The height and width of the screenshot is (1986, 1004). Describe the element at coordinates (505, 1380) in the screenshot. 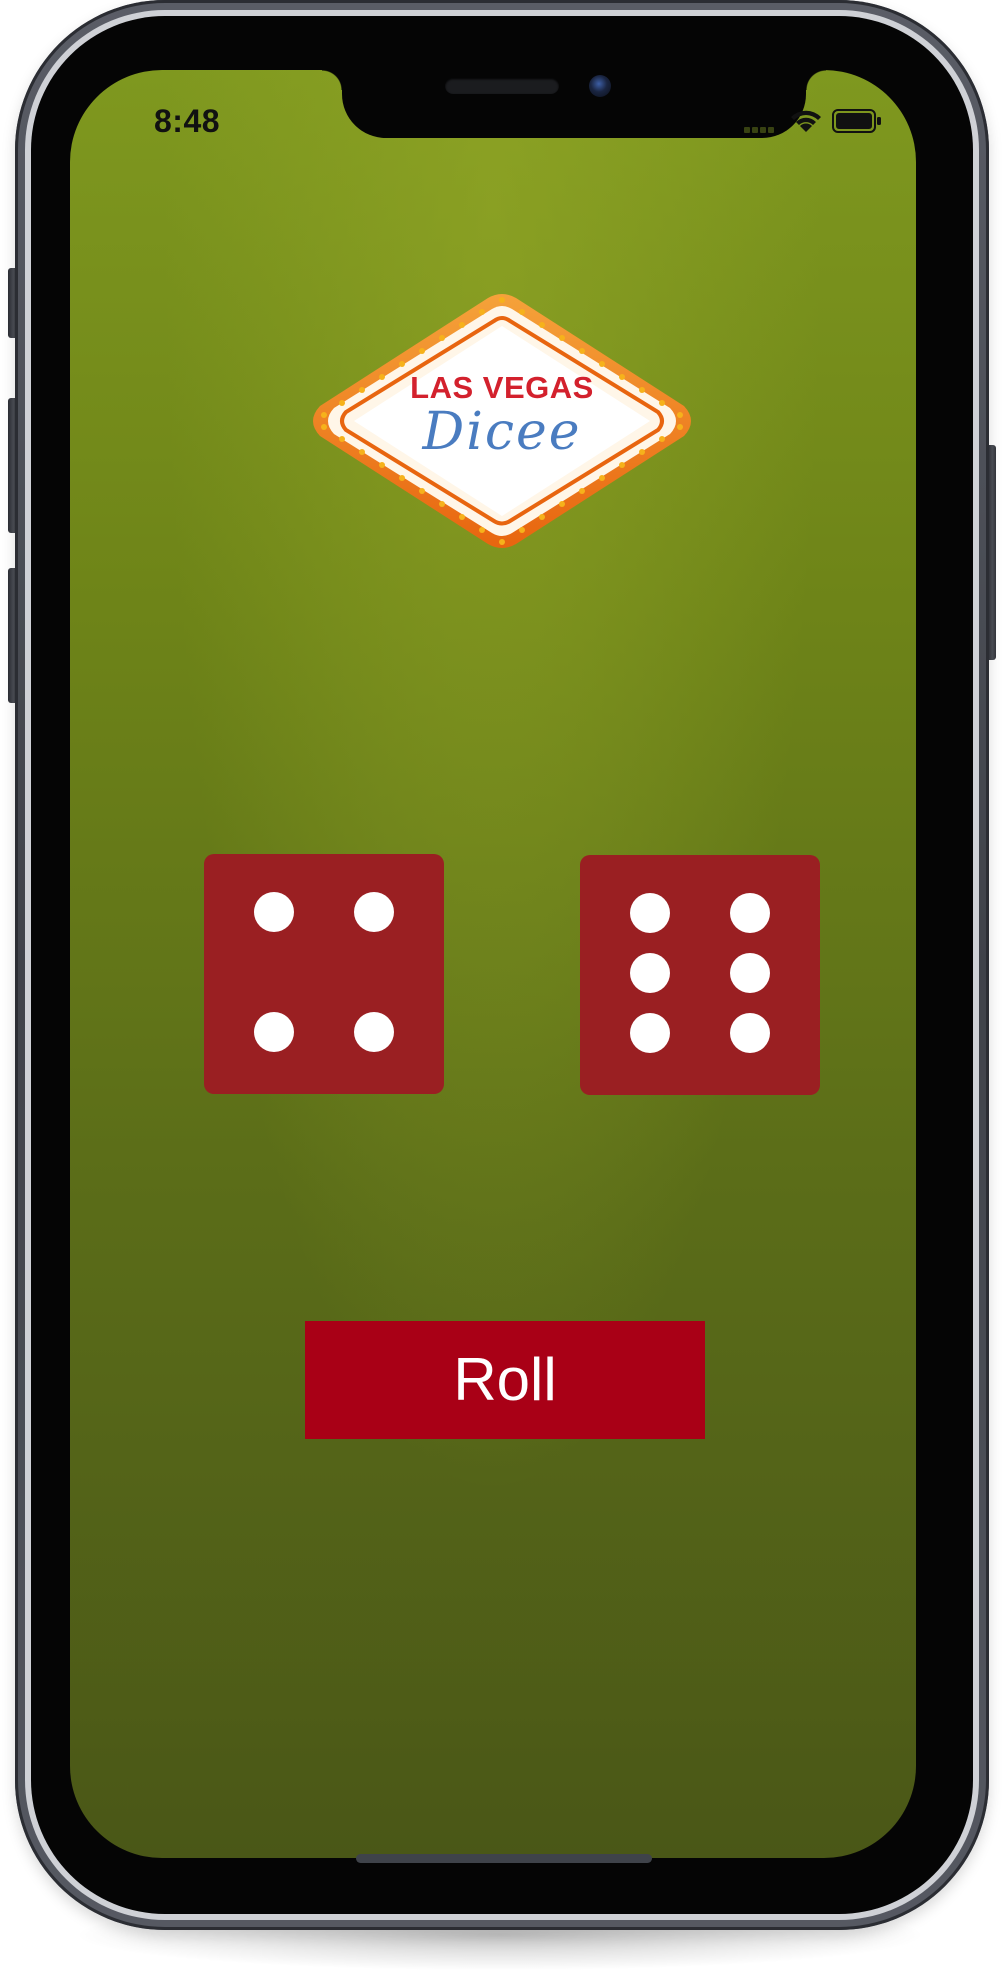

I see `roll-button: Roll` at that location.